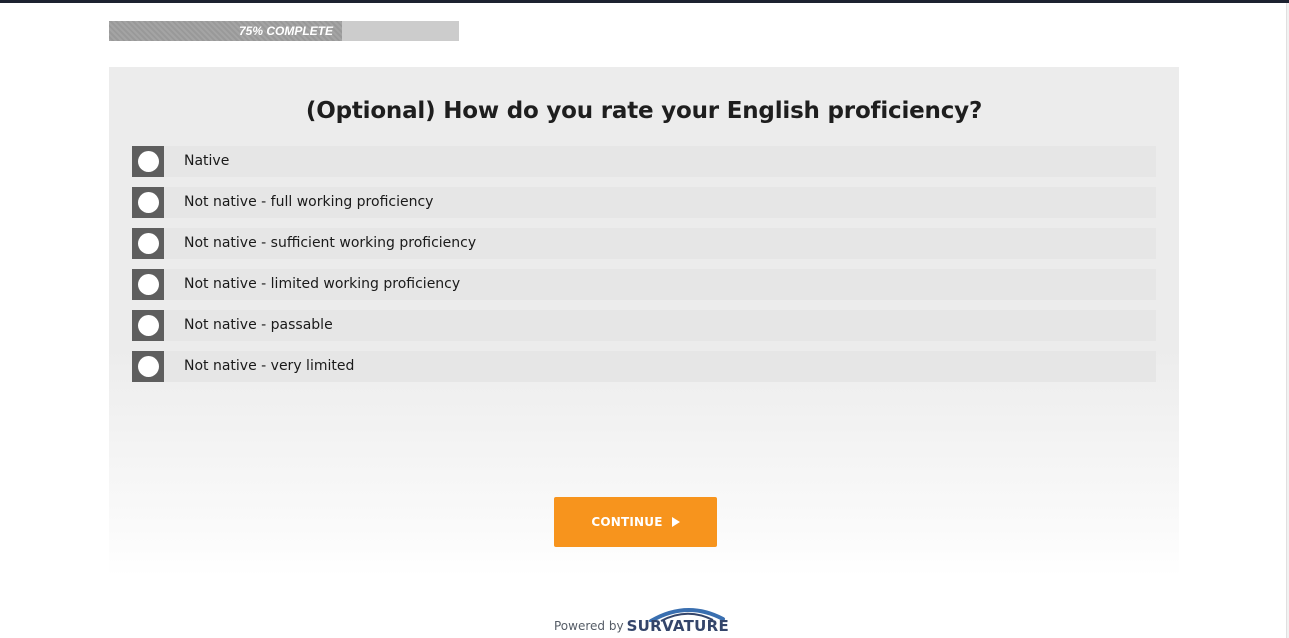 This screenshot has height=638, width=1289. What do you see at coordinates (207, 161) in the screenshot?
I see `answer-option-label: Native` at bounding box center [207, 161].